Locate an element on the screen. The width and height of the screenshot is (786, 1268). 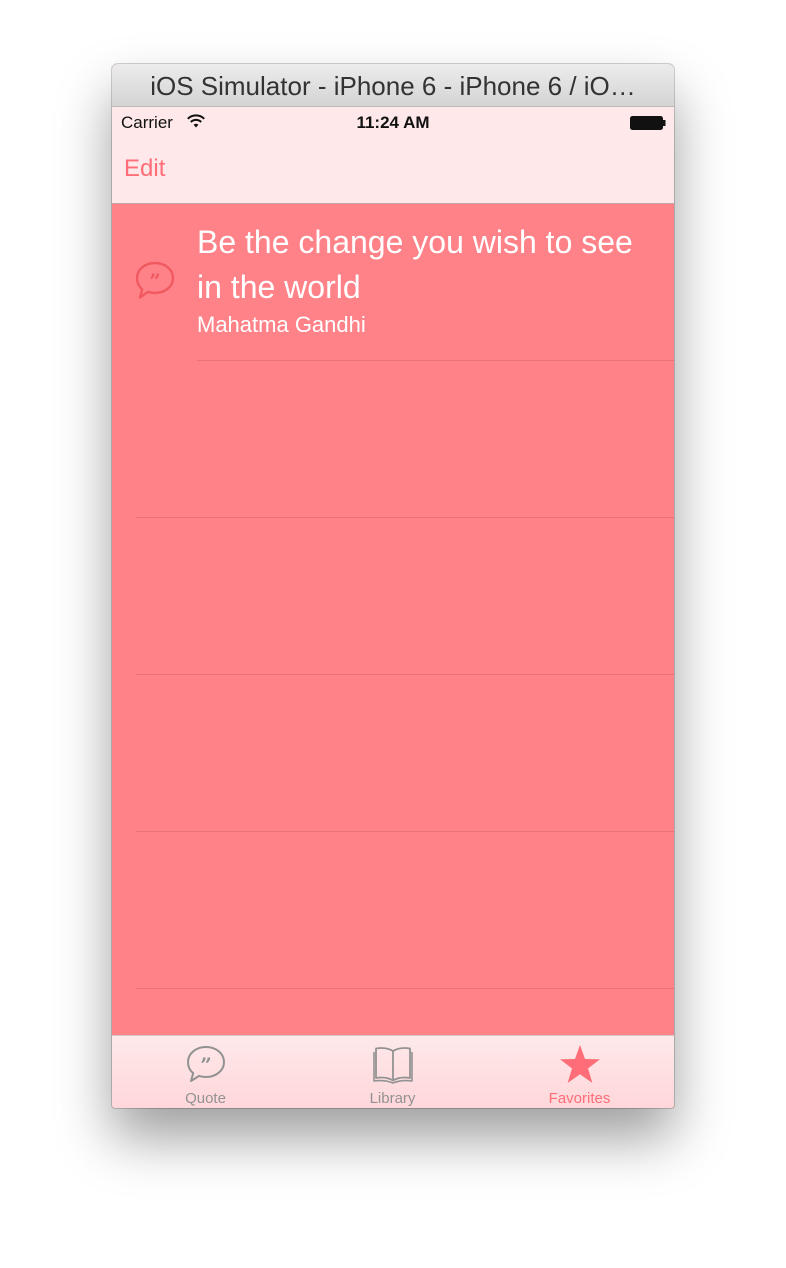
book-icon is located at coordinates (392, 1065).